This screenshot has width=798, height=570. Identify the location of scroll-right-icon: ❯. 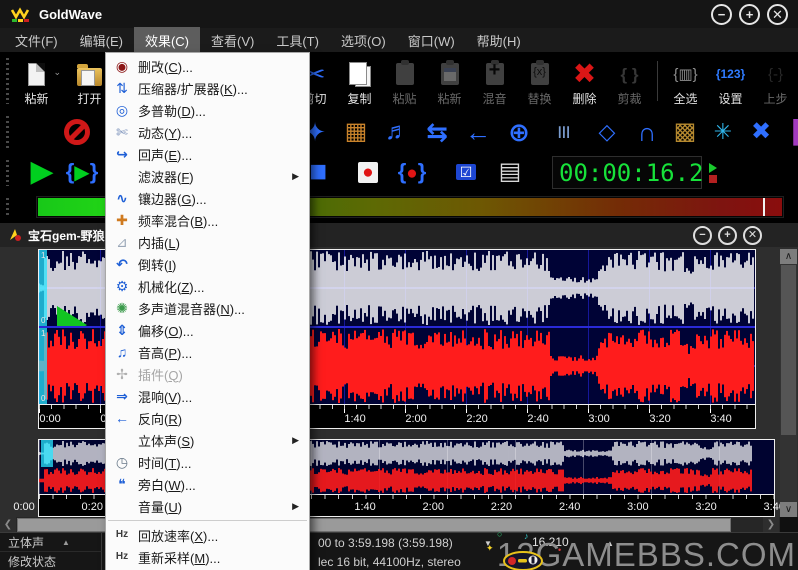
(771, 525).